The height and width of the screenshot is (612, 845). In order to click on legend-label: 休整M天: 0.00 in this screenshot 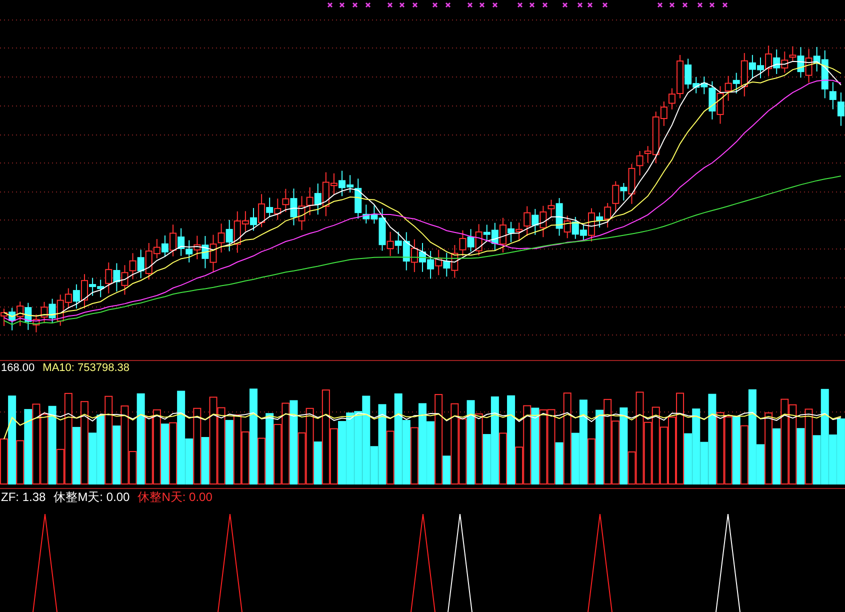, I will do `click(92, 497)`.